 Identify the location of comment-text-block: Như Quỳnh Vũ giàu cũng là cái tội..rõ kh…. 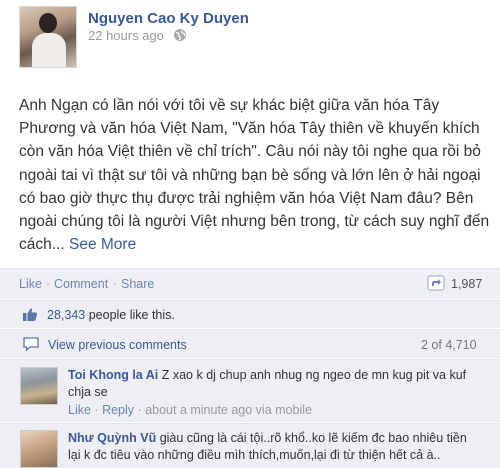
(273, 447).